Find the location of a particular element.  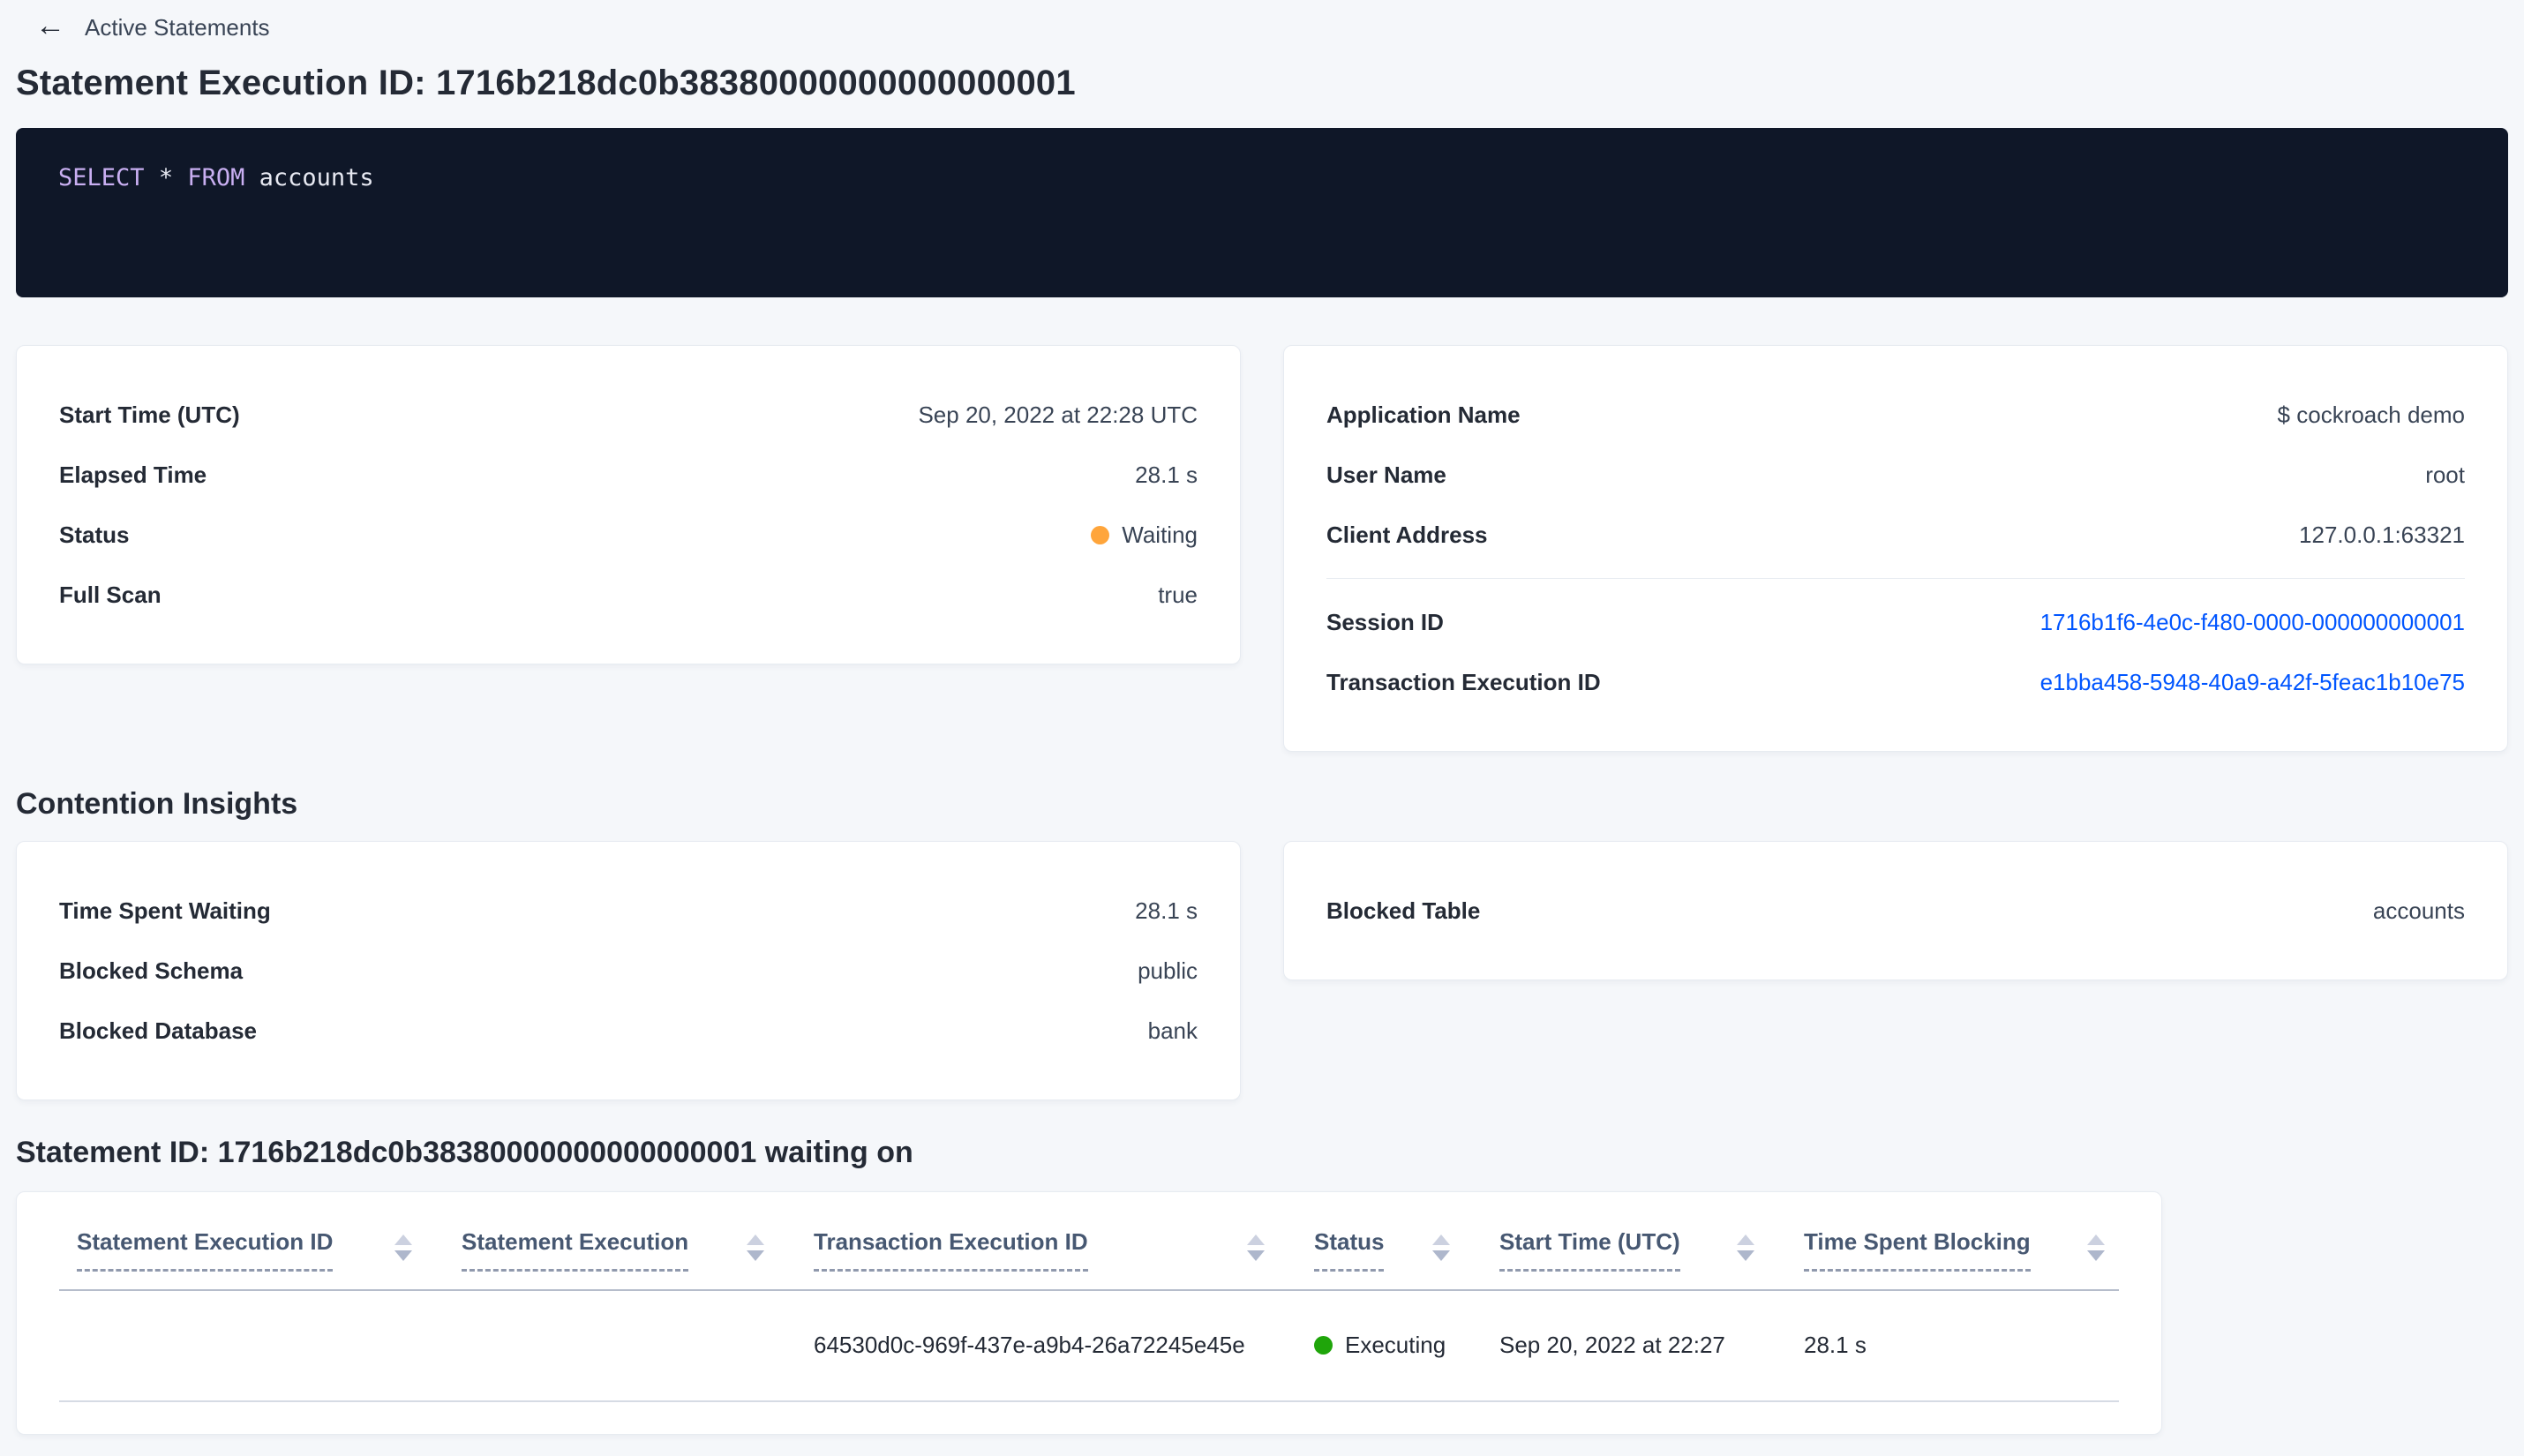

status-label: Status is located at coordinates (94, 534).